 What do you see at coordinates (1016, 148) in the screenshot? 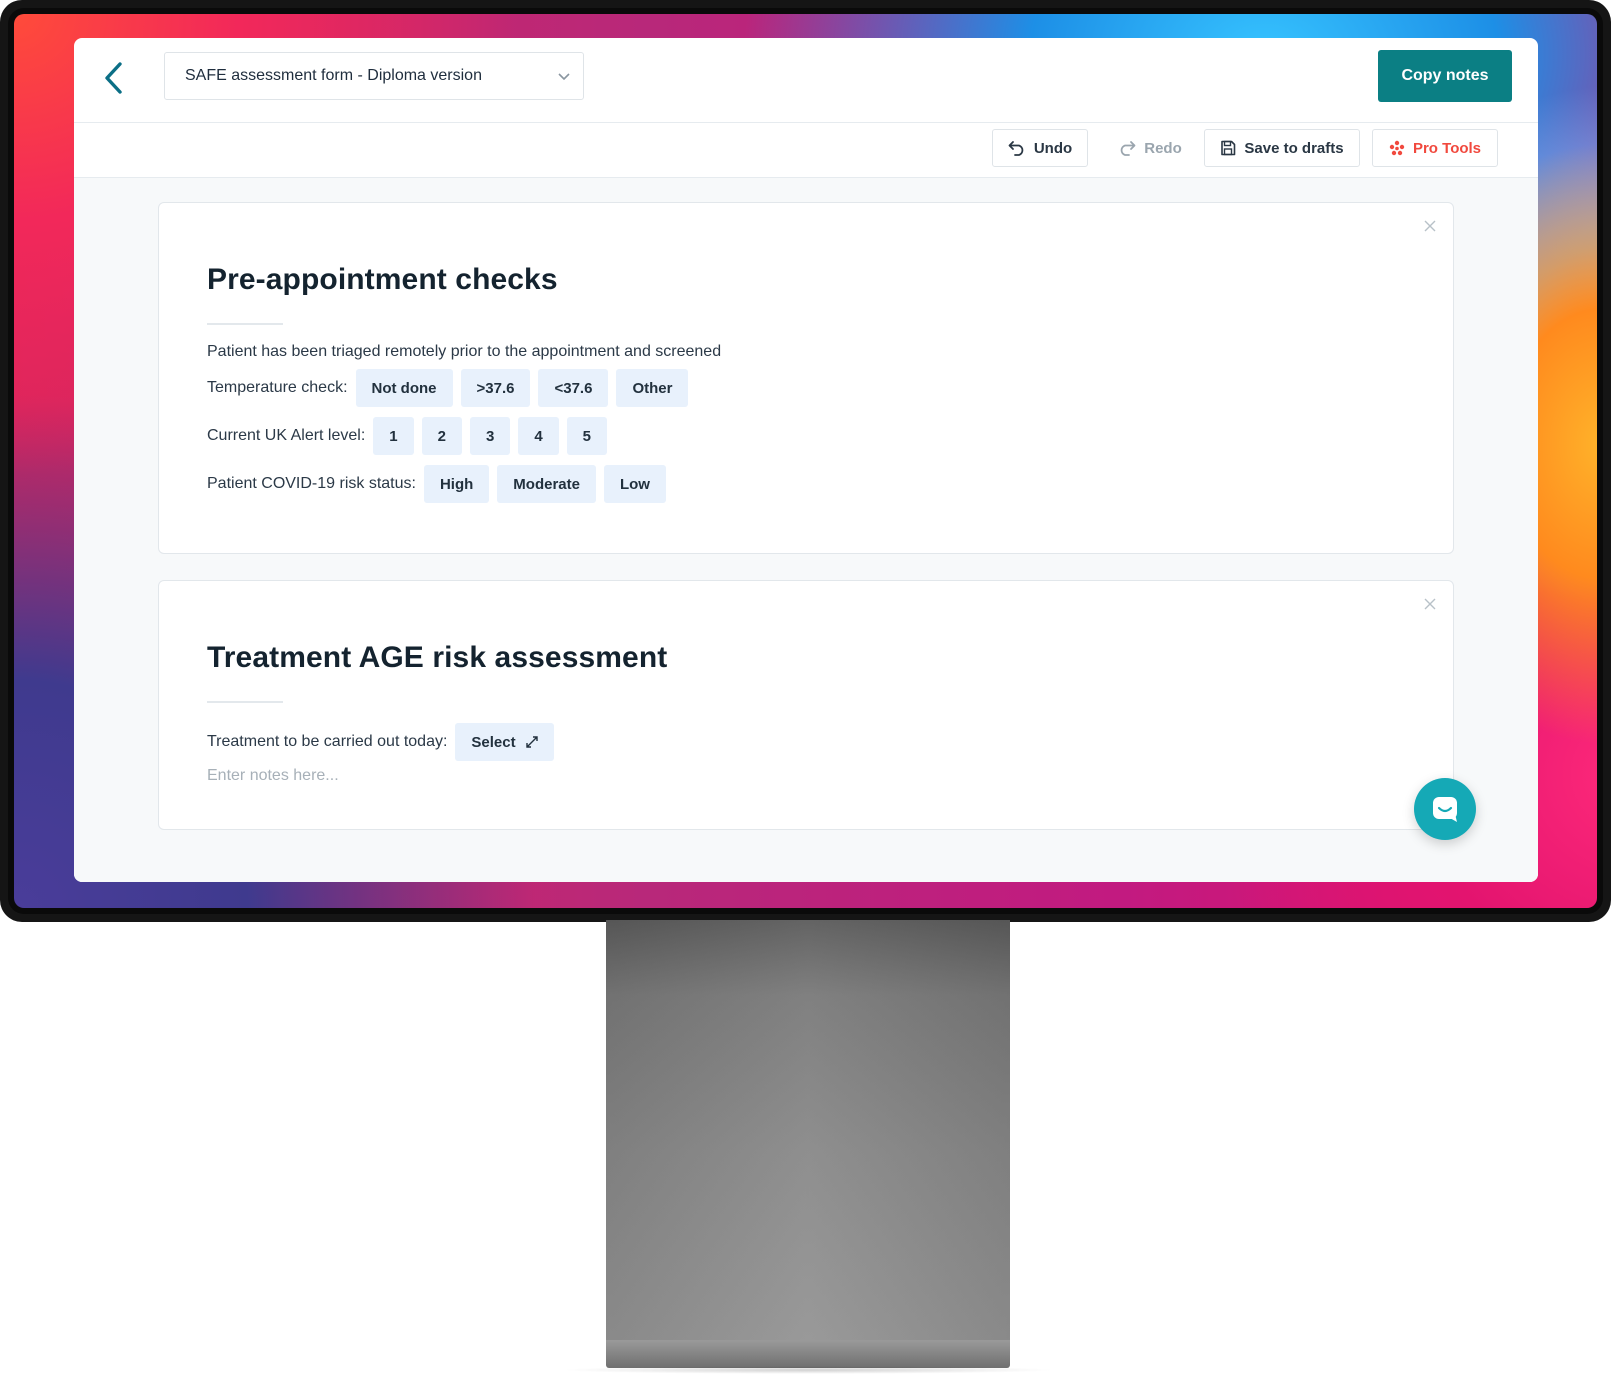
I see `undo-icon` at bounding box center [1016, 148].